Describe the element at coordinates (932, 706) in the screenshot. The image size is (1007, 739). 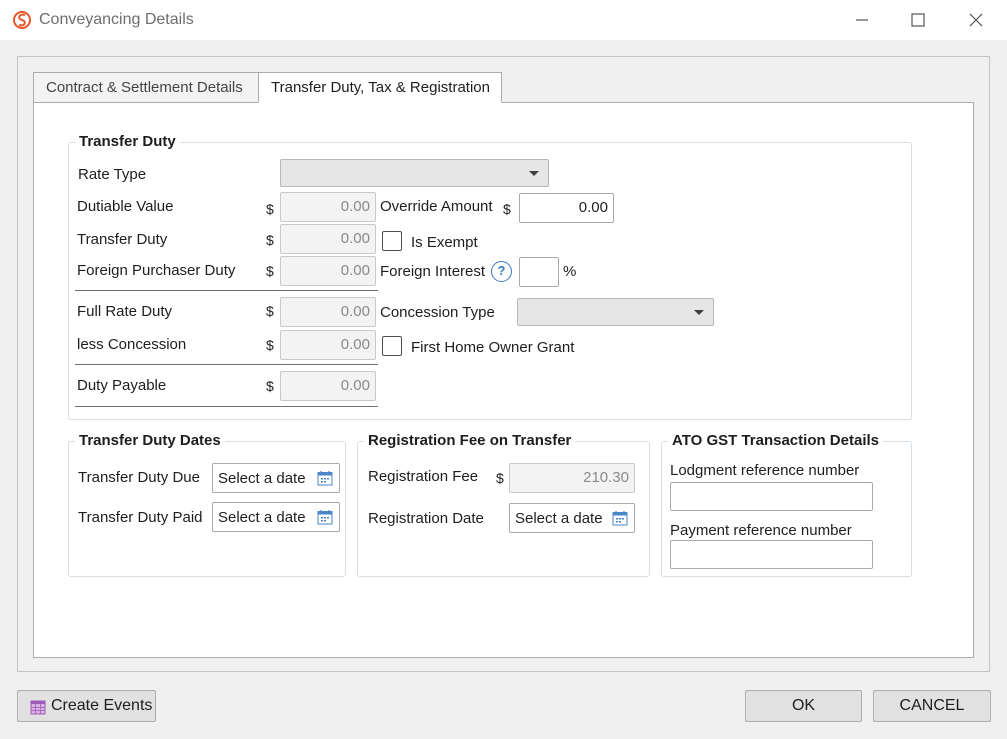
I see `cancel-button: CANCEL` at that location.